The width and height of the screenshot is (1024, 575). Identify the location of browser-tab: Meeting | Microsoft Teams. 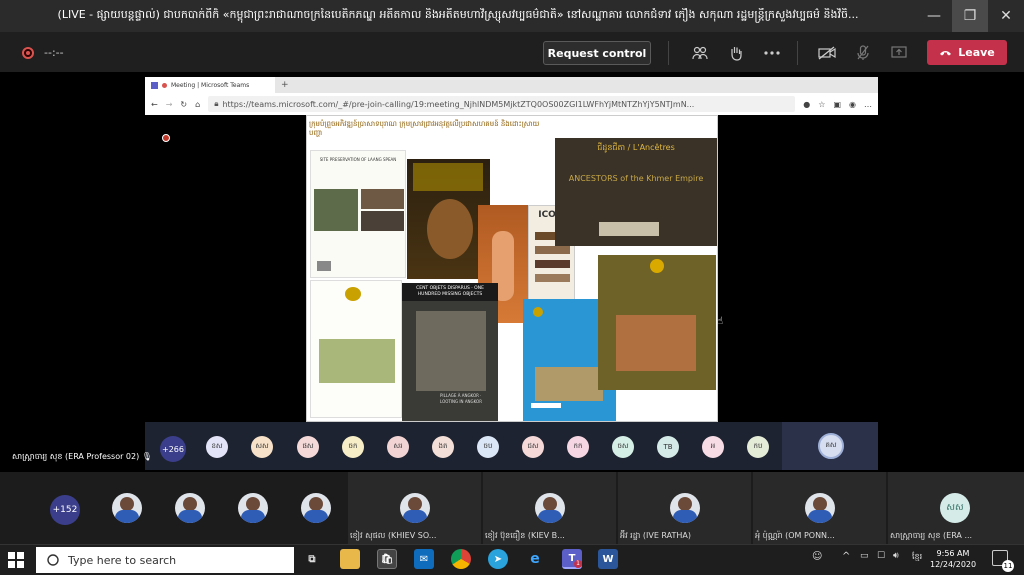
(210, 85).